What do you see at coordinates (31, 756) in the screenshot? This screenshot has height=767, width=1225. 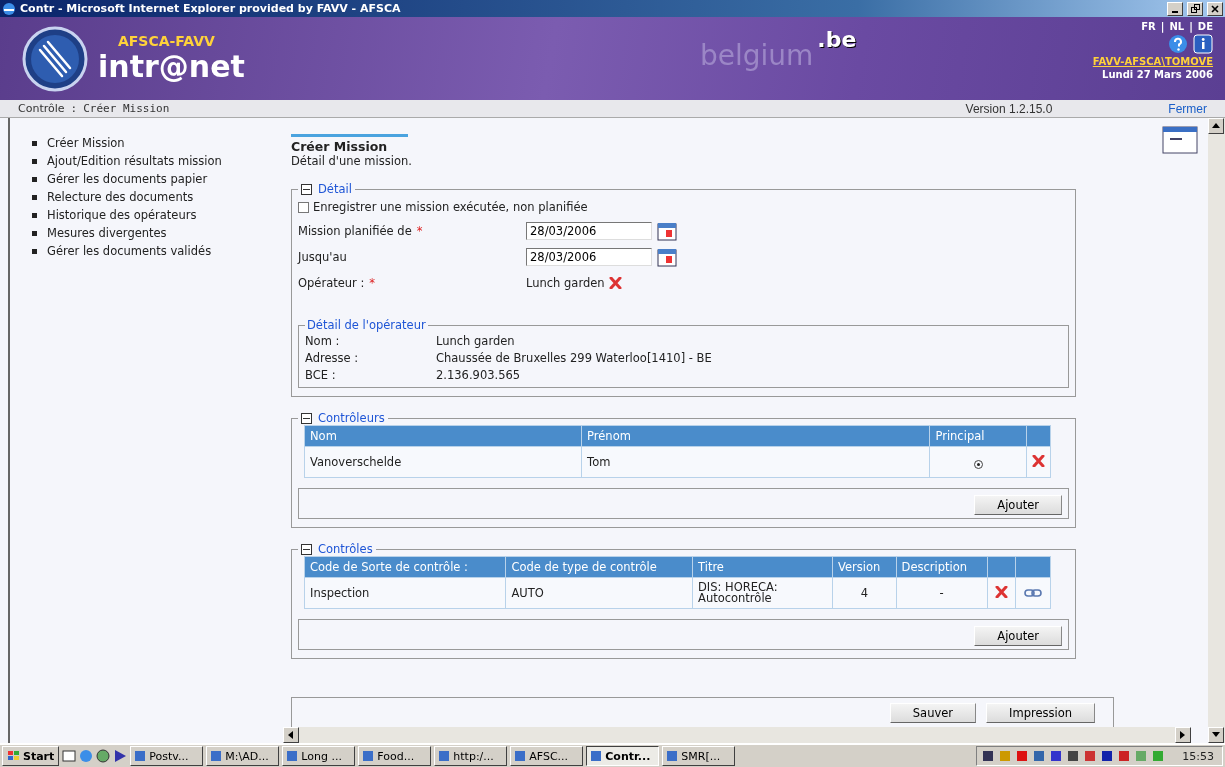 I see `start-button: Start` at bounding box center [31, 756].